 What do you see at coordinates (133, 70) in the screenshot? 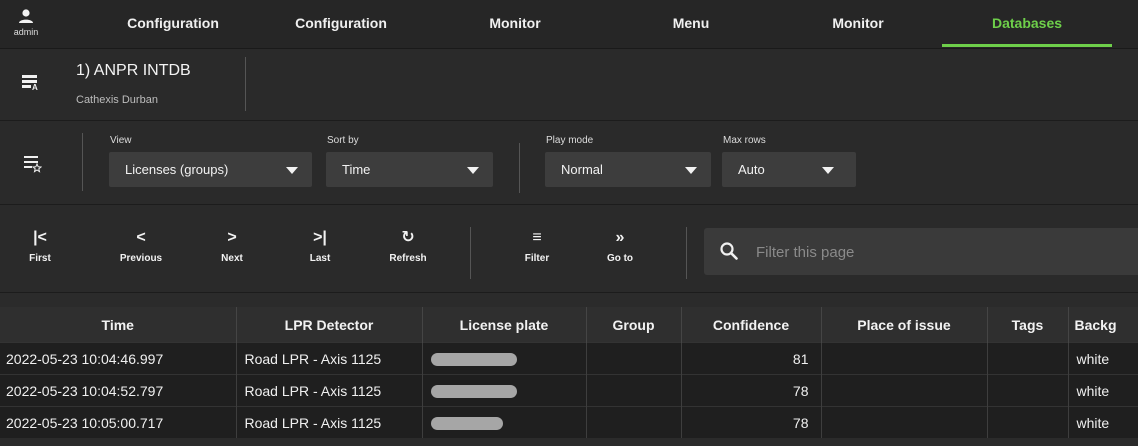
I see `database-title: 1) ANPR INTDB` at bounding box center [133, 70].